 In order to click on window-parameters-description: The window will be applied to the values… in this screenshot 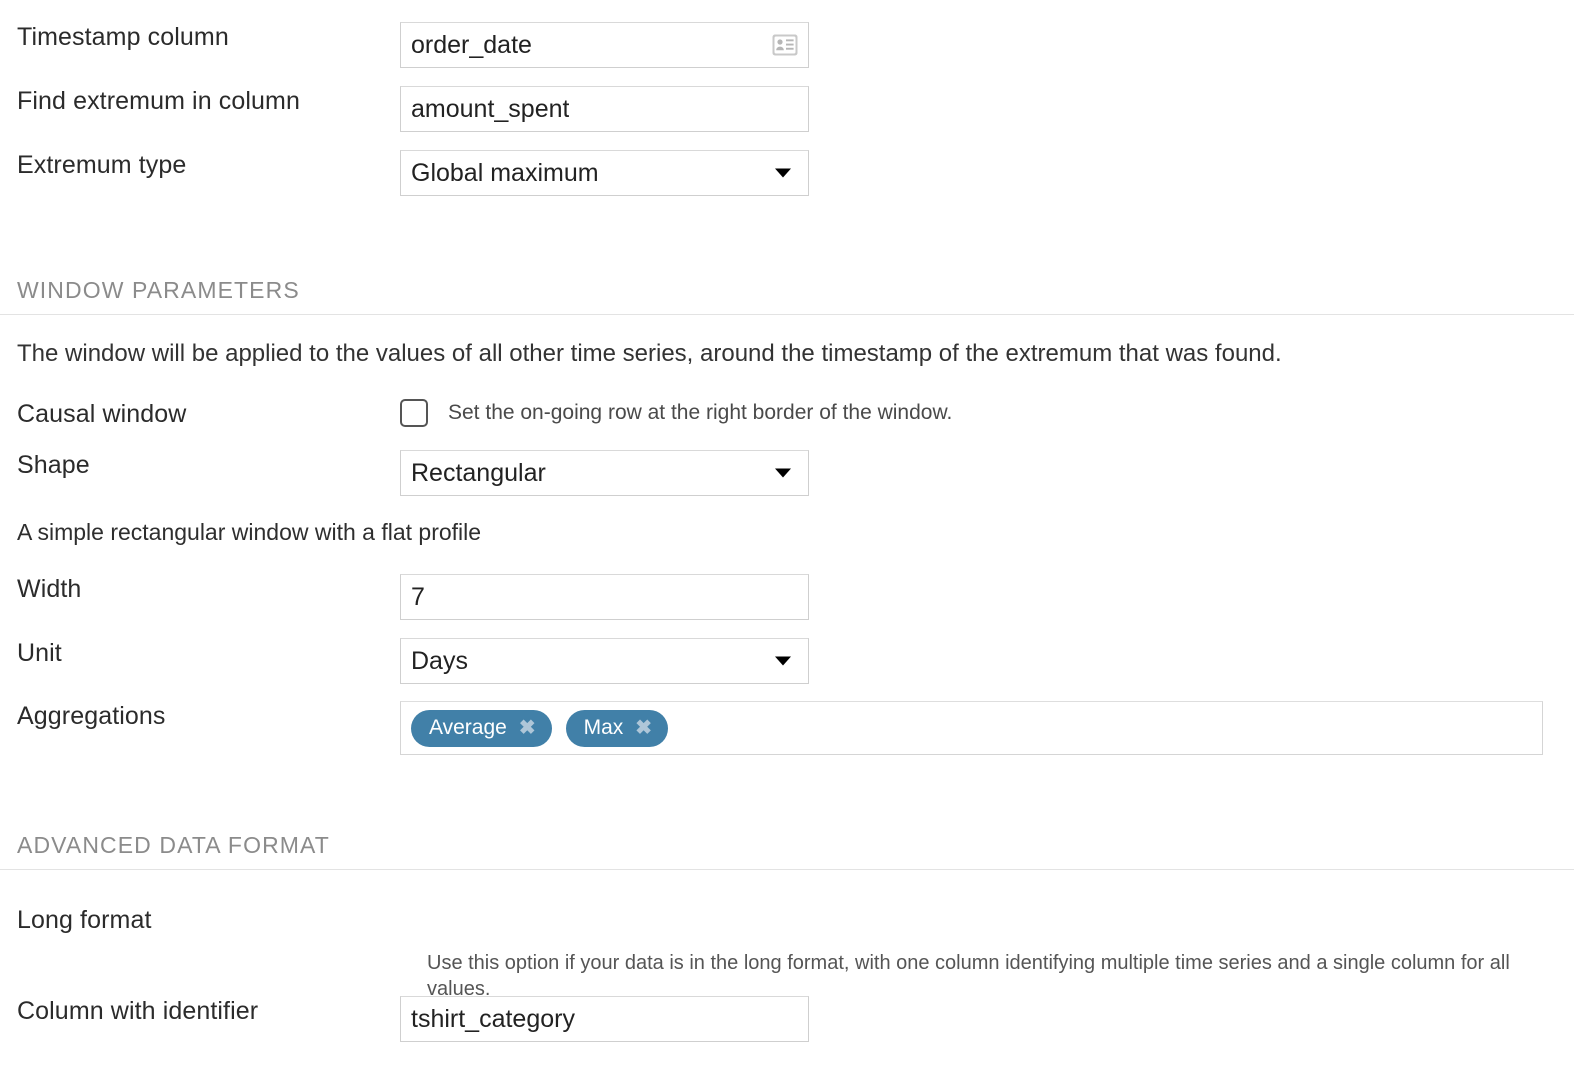, I will do `click(649, 353)`.